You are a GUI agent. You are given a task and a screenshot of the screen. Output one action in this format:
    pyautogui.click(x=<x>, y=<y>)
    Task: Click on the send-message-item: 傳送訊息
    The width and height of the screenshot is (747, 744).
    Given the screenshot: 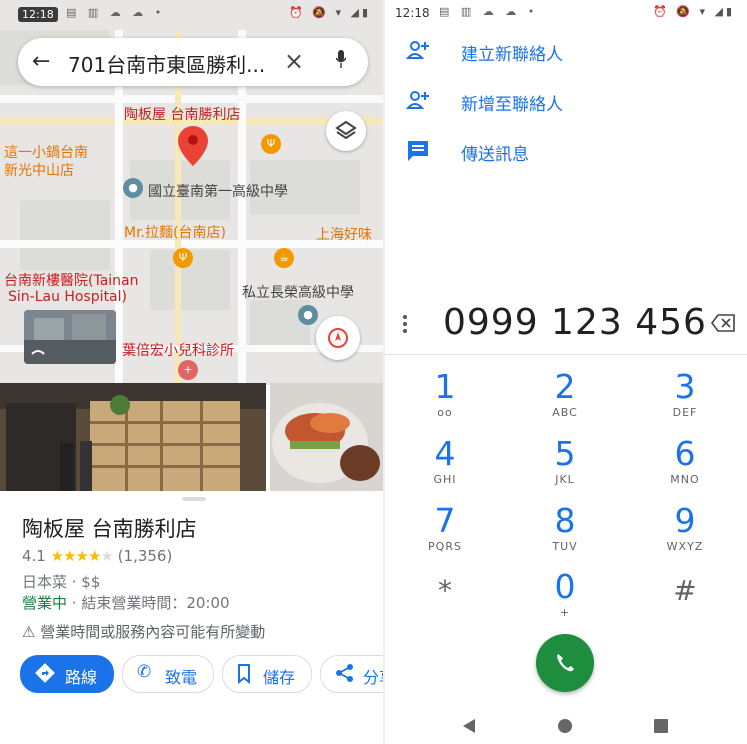 What is the action you would take?
    pyautogui.click(x=566, y=152)
    